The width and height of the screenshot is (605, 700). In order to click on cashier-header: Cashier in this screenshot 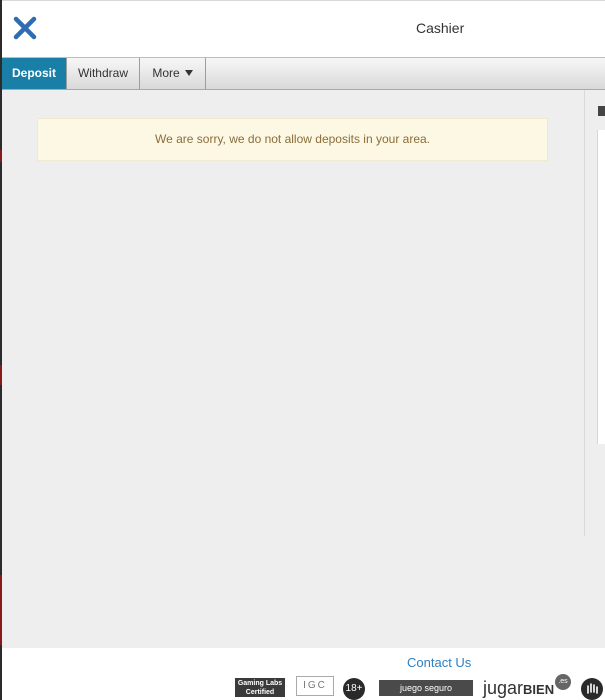, I will do `click(303, 28)`.